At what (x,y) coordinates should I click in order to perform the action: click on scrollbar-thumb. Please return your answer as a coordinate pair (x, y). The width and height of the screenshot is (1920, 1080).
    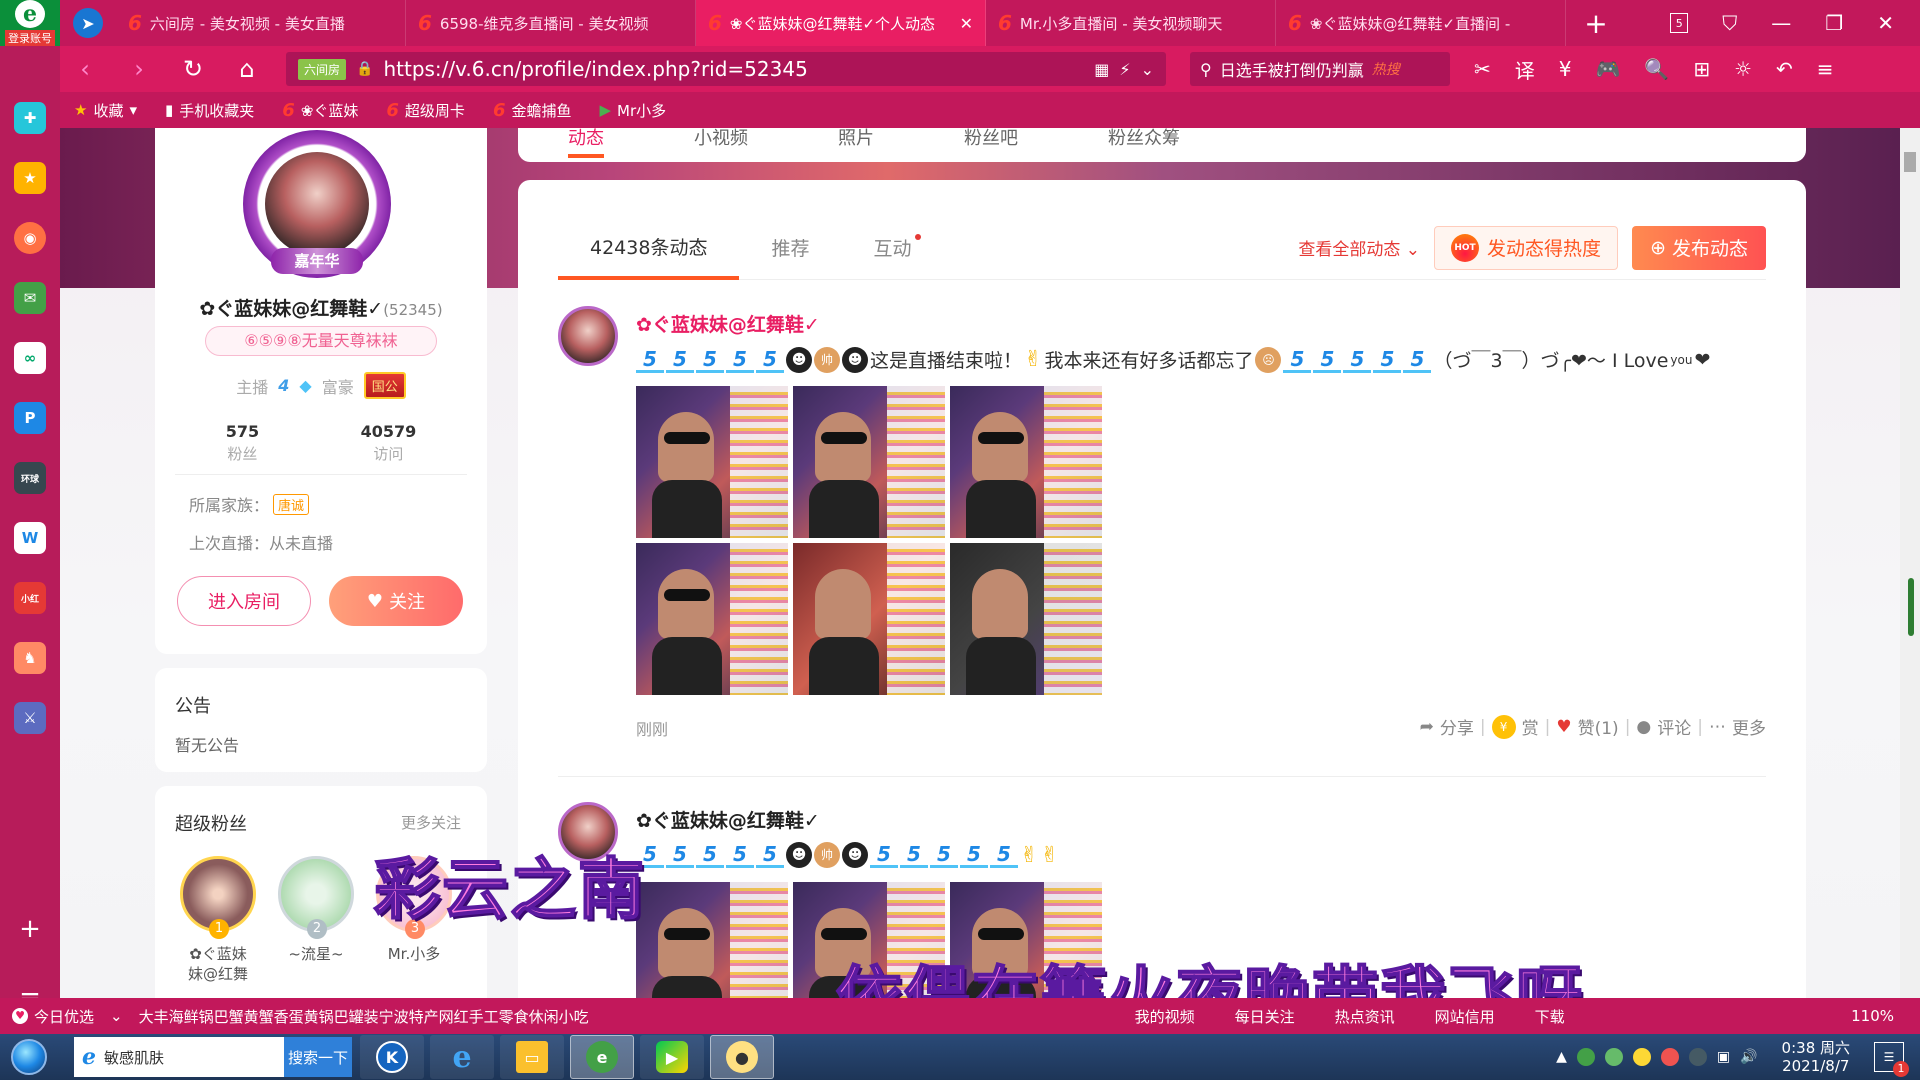
    Looking at the image, I should click on (1910, 162).